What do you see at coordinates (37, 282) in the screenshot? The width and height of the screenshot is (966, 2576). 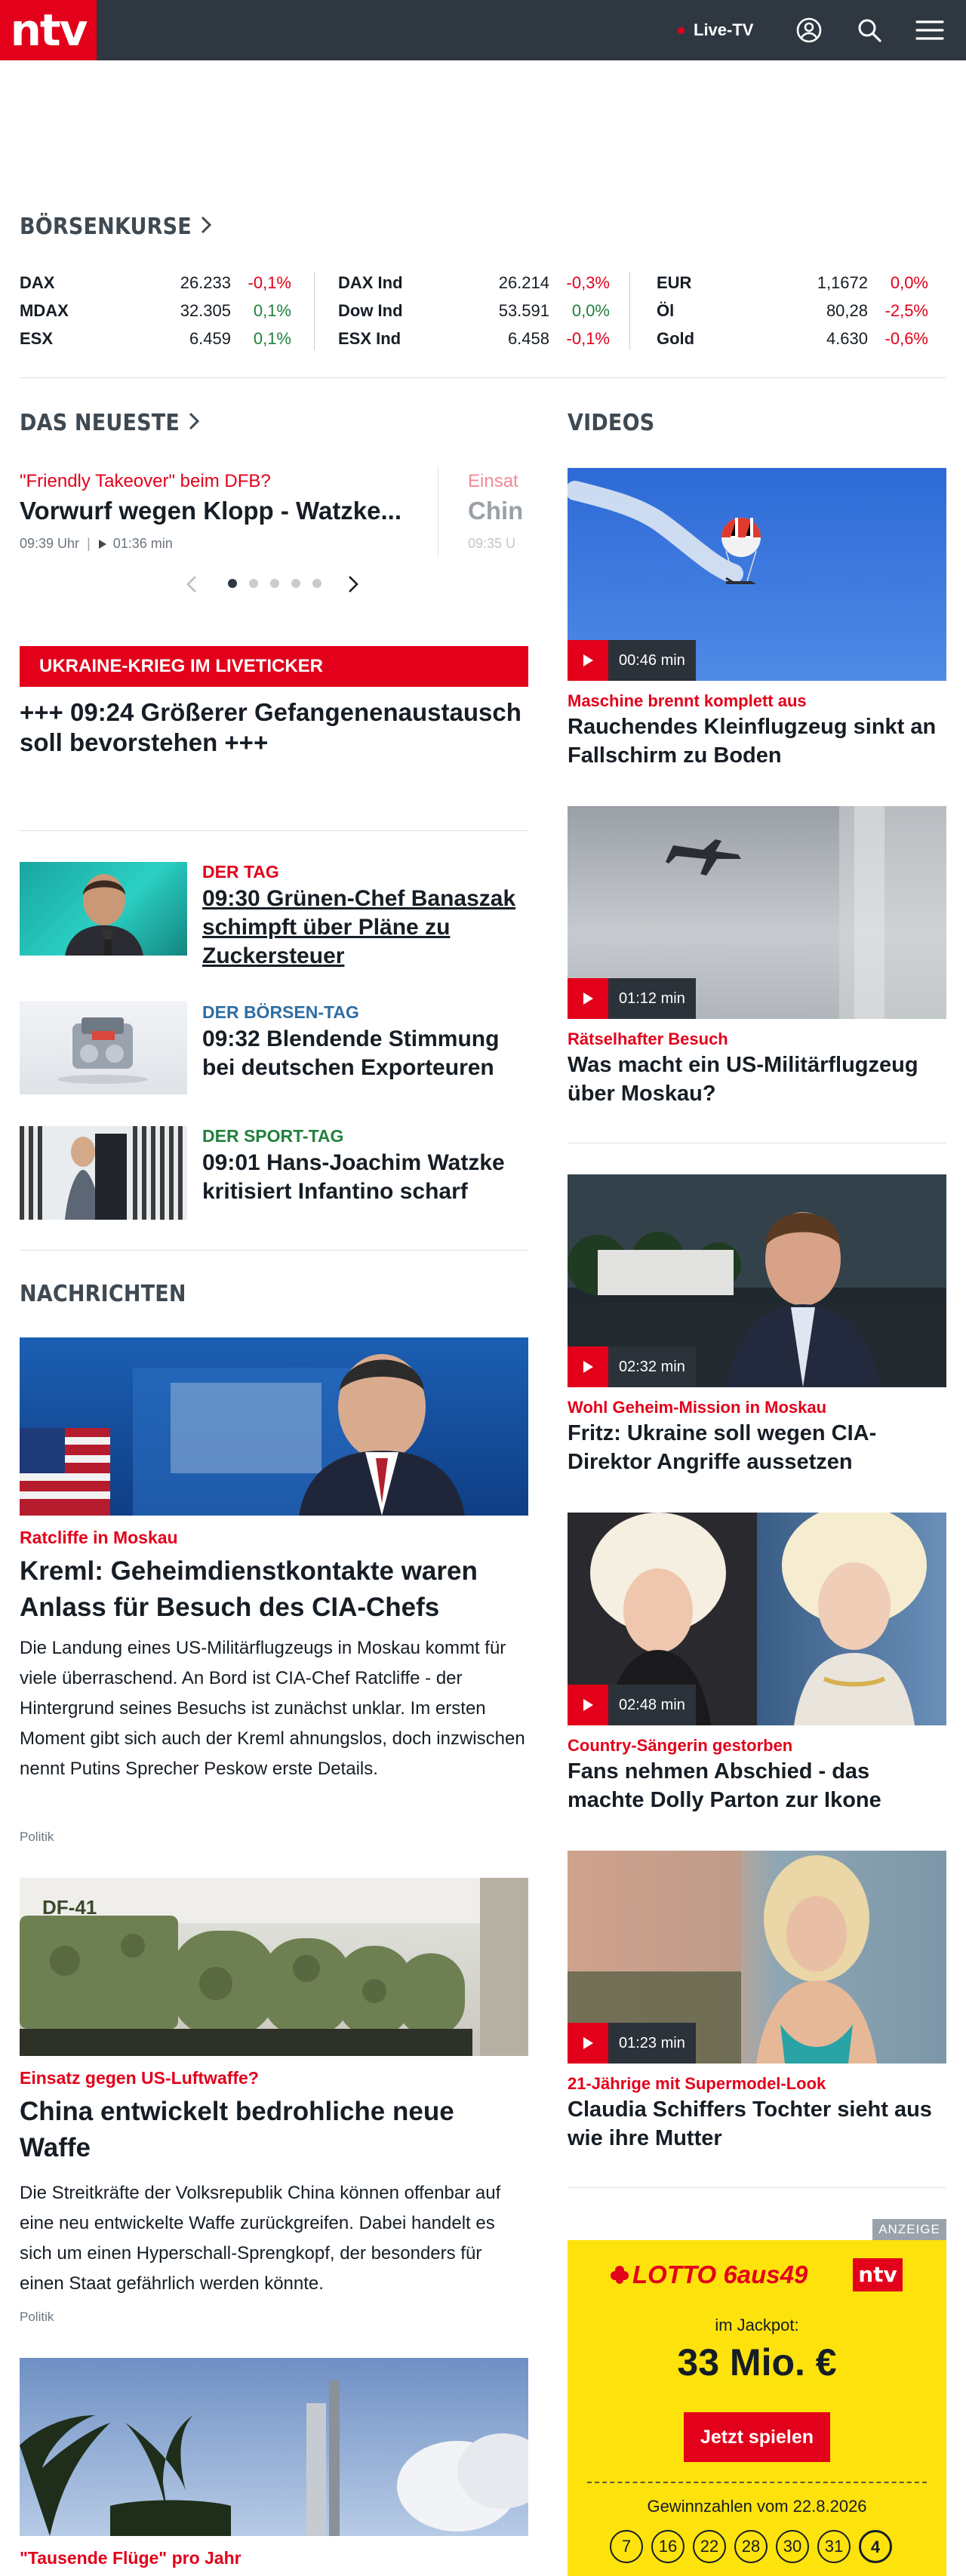 I see `market-name: DAX` at bounding box center [37, 282].